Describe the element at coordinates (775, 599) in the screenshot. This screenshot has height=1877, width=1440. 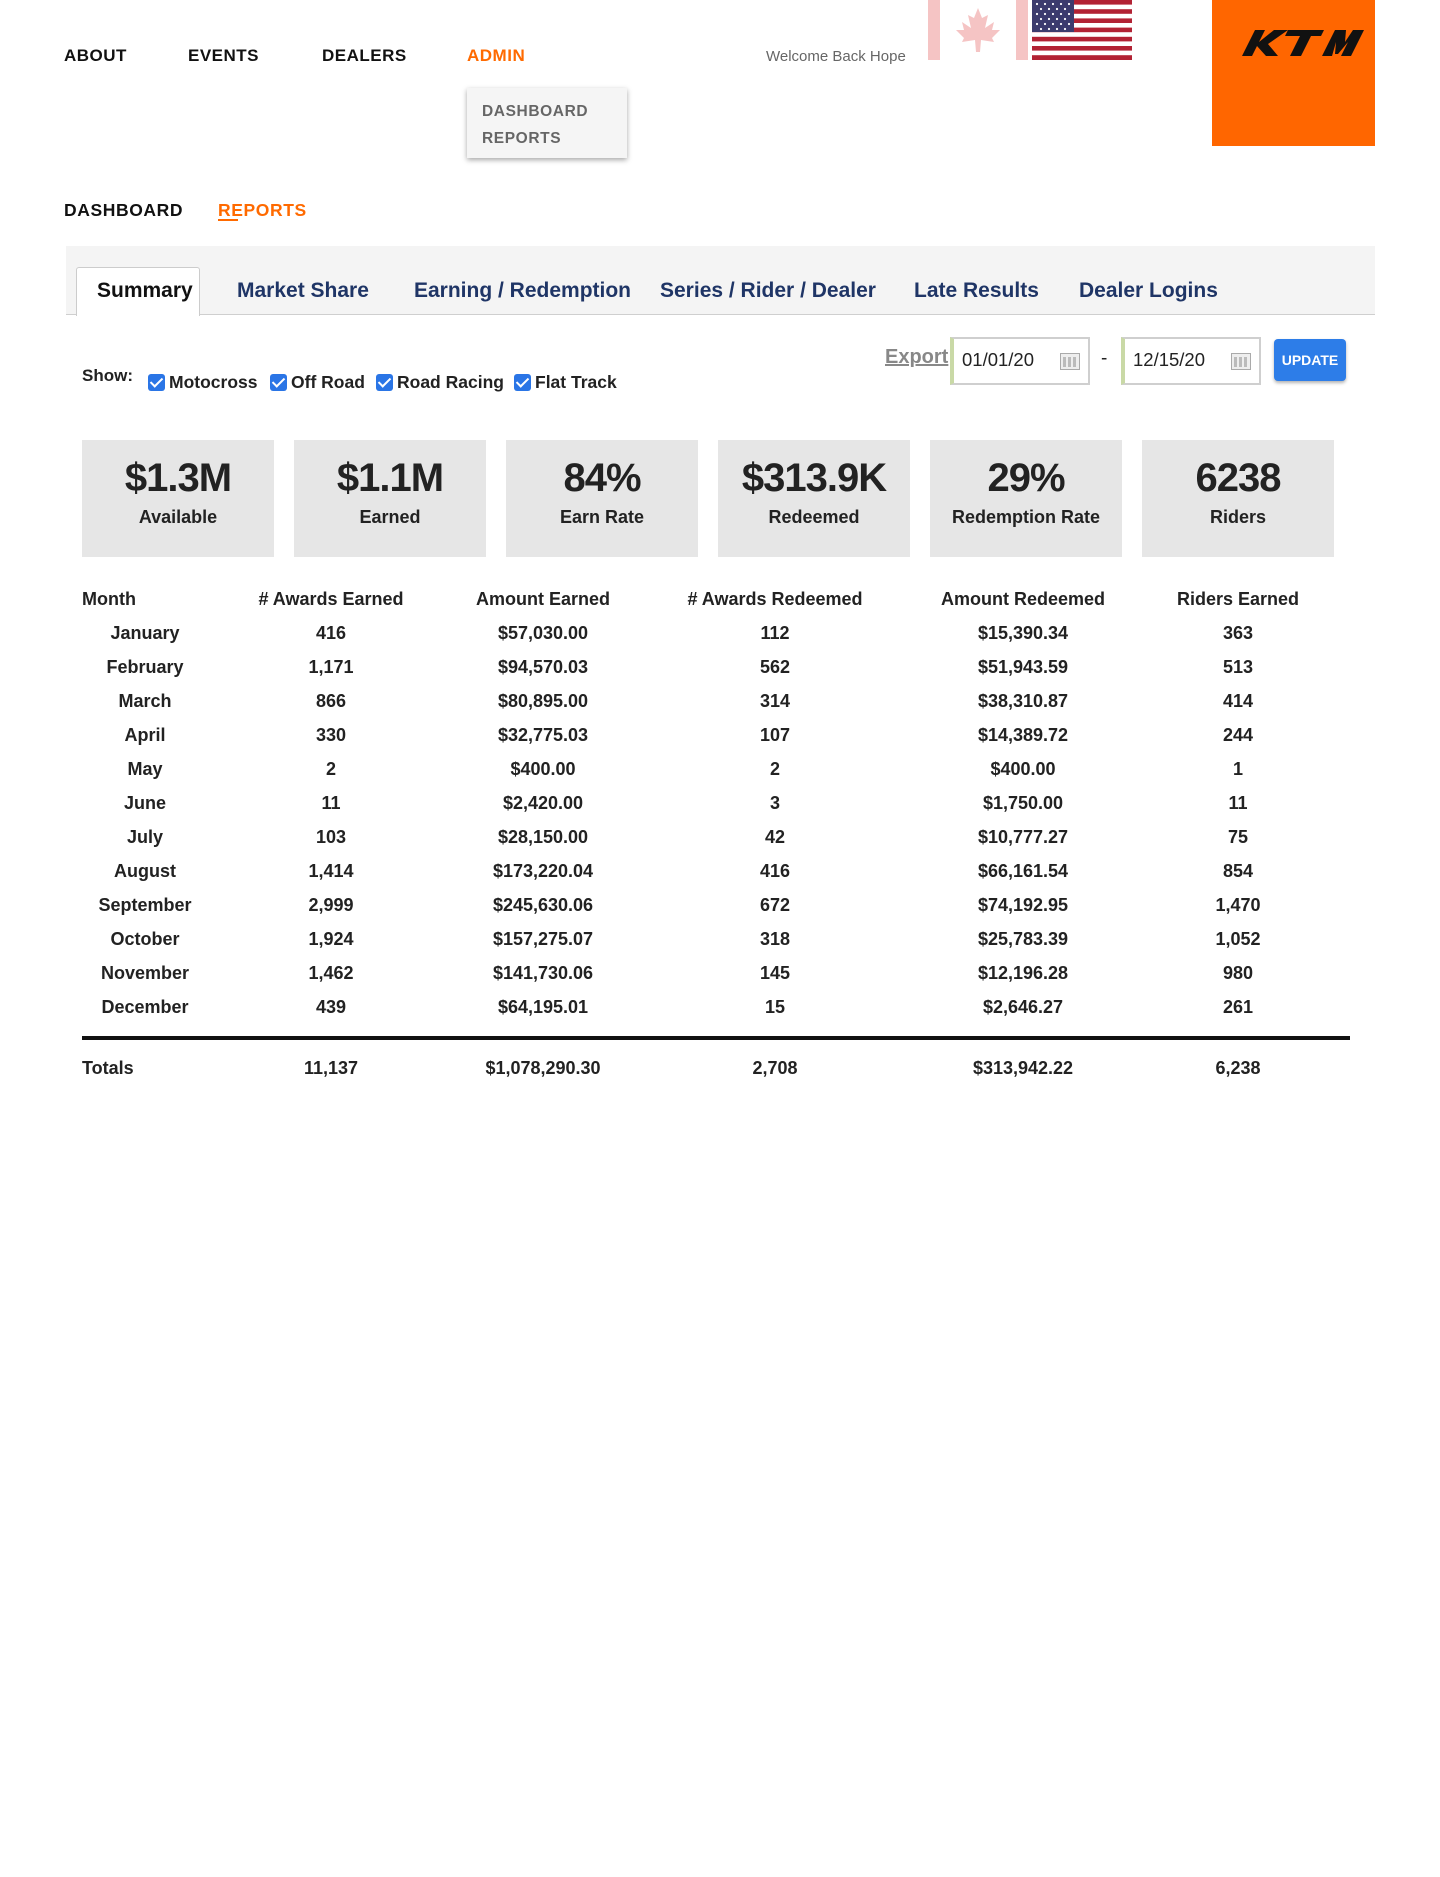
I see `column-header: # Awards Redeemed` at that location.